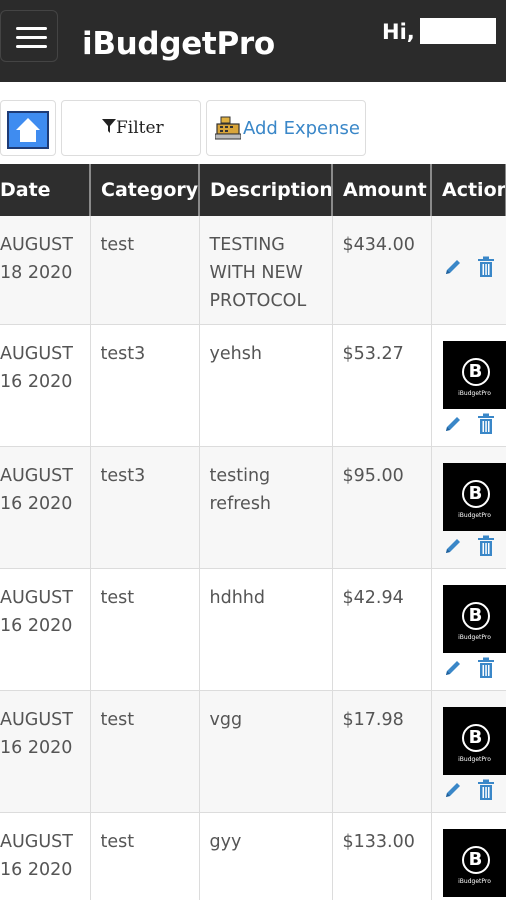 This screenshot has width=506, height=900. I want to click on cell-description: yehsh, so click(266, 385).